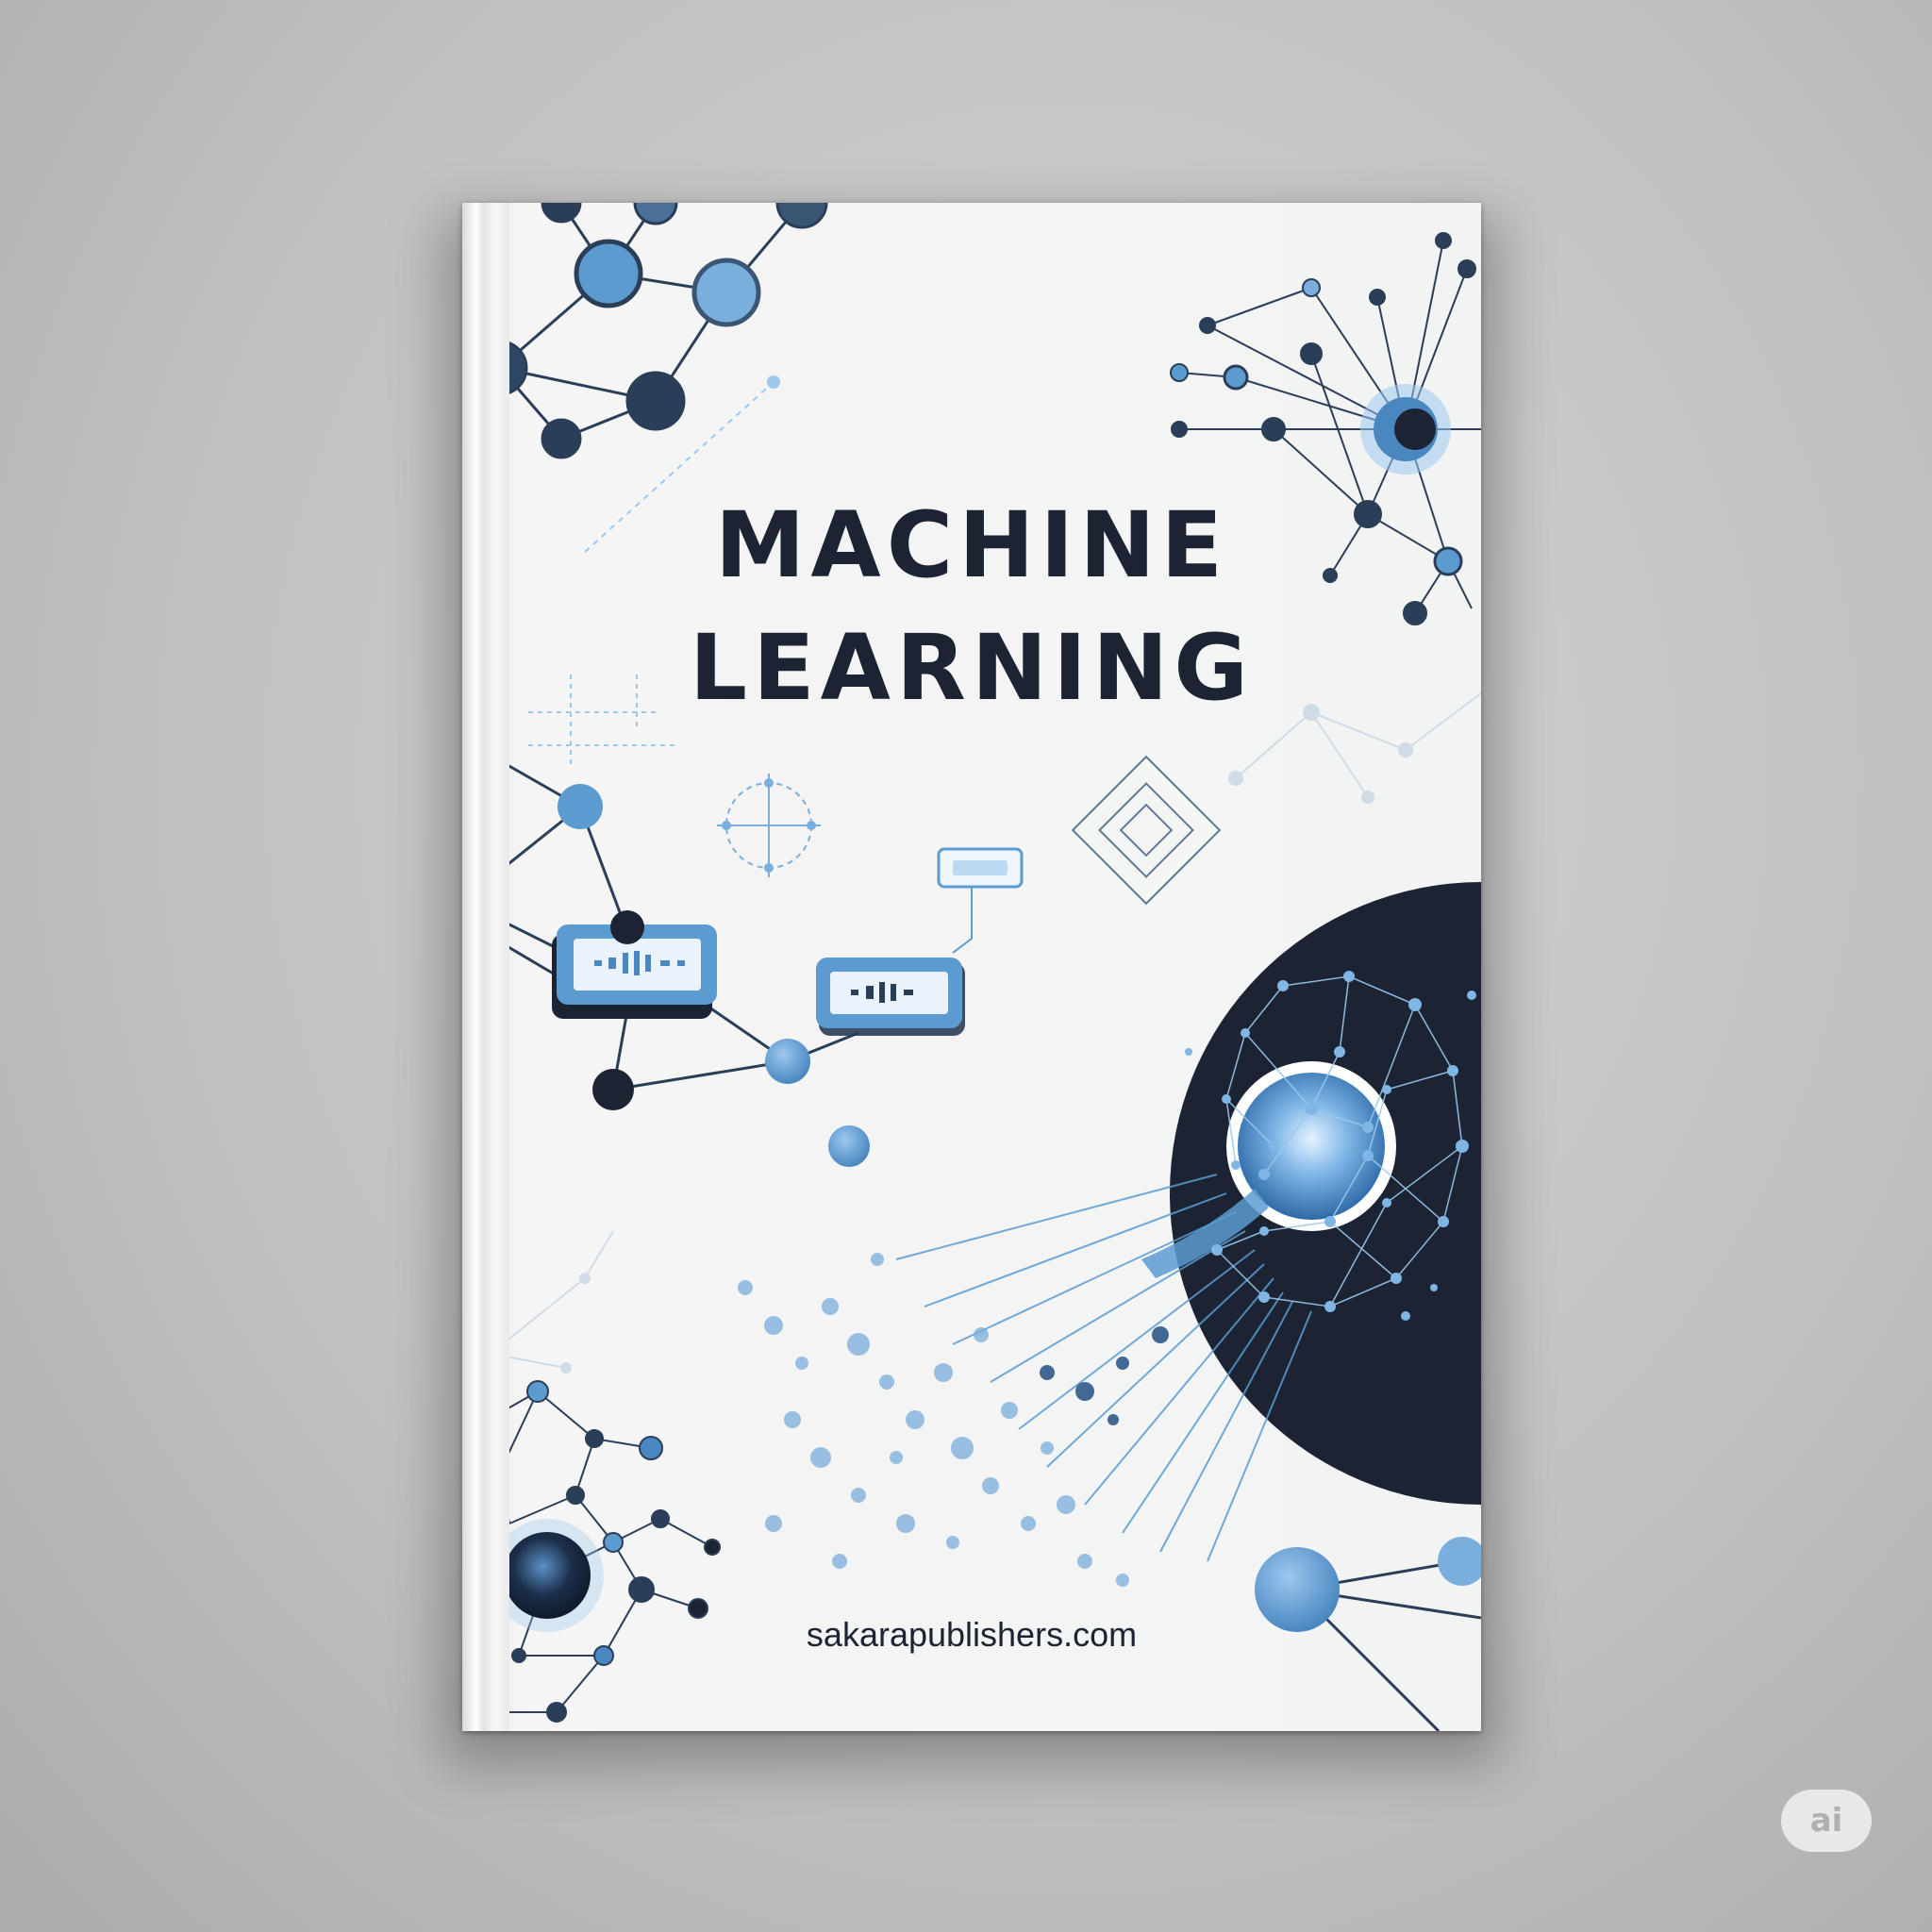  I want to click on target-crosshair-icon, so click(769, 826).